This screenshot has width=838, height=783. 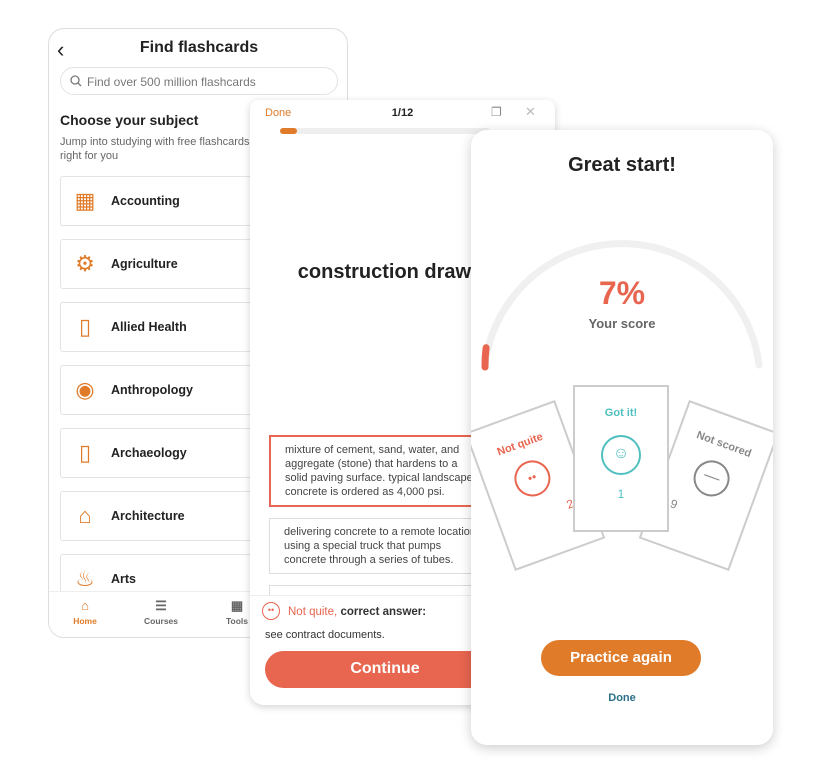 What do you see at coordinates (152, 390) in the screenshot?
I see `subject-label: Anthropology` at bounding box center [152, 390].